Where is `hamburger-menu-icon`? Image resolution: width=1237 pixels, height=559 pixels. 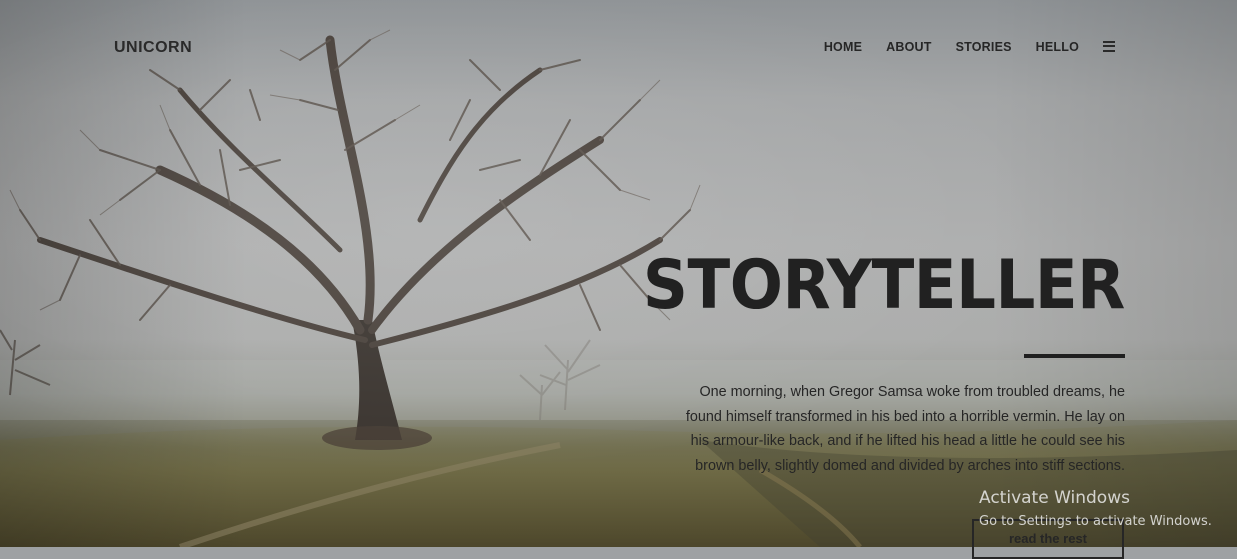
hamburger-menu-icon is located at coordinates (1109, 46).